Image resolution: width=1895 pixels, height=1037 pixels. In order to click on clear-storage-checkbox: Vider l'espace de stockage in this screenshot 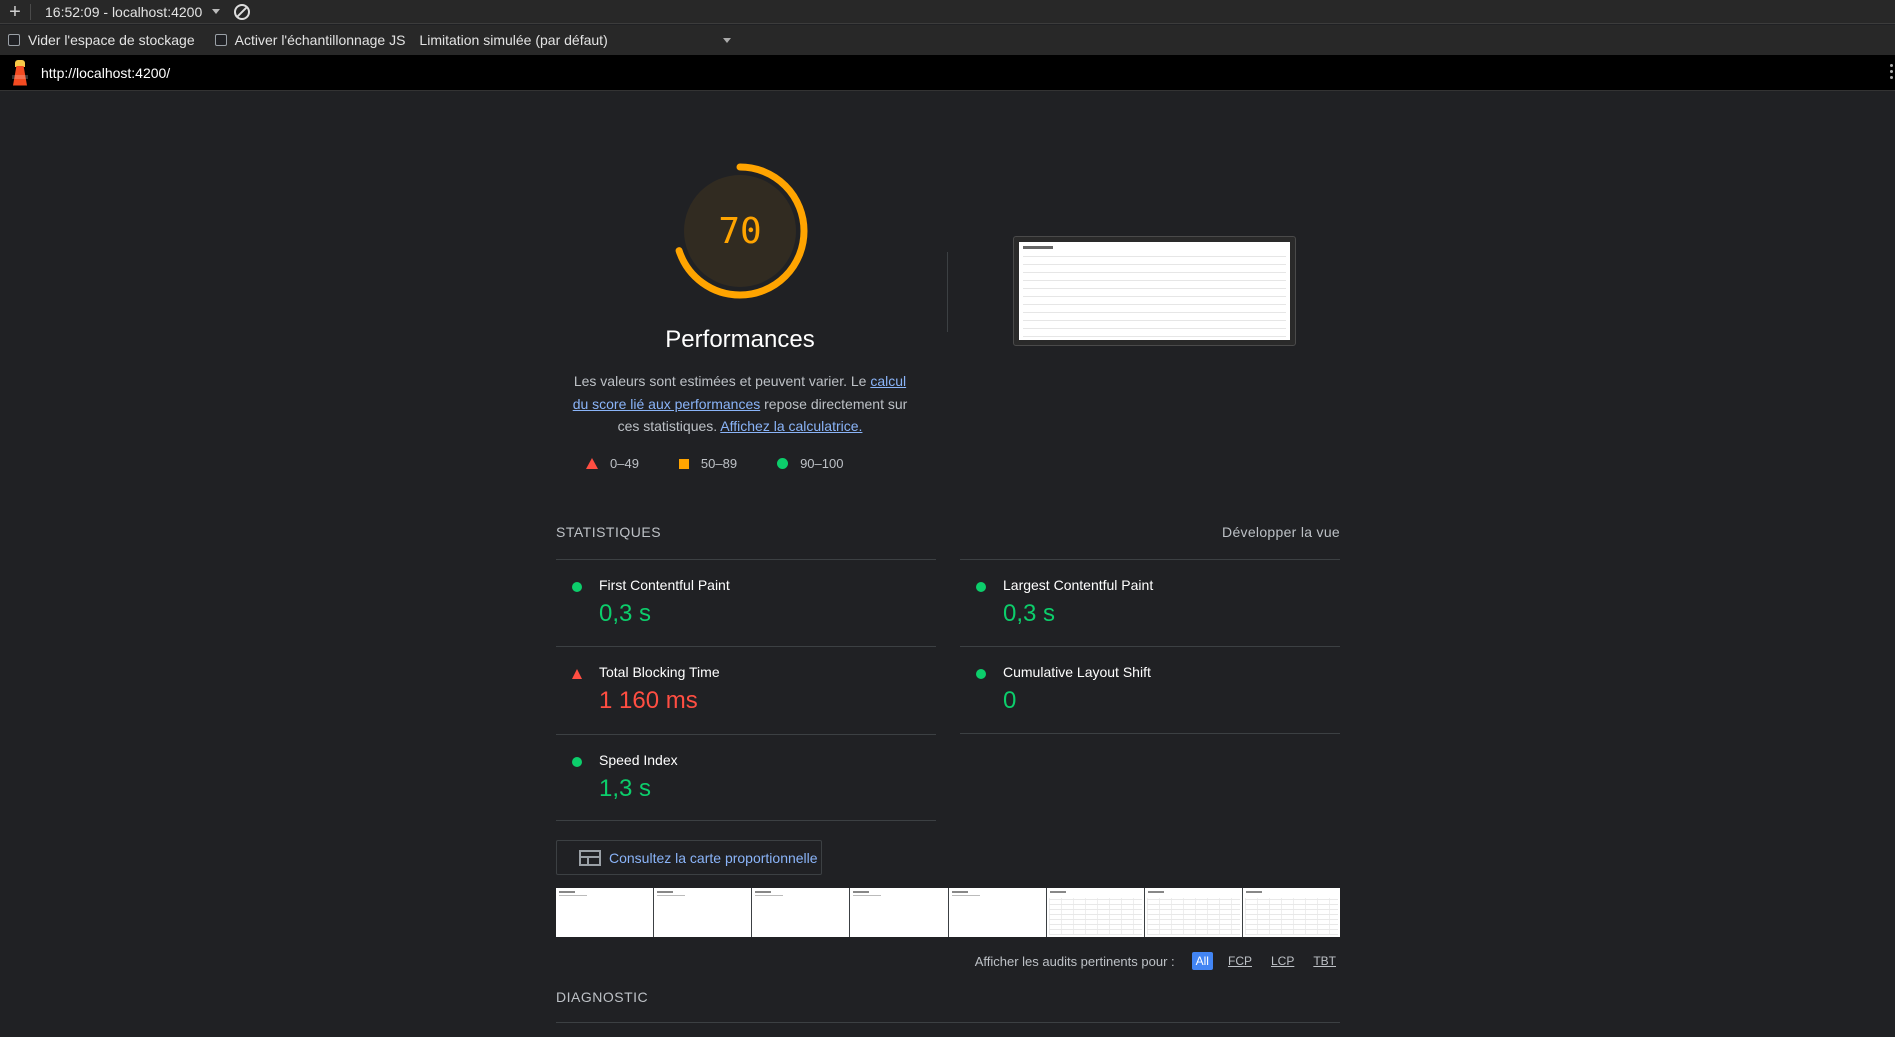, I will do `click(101, 40)`.